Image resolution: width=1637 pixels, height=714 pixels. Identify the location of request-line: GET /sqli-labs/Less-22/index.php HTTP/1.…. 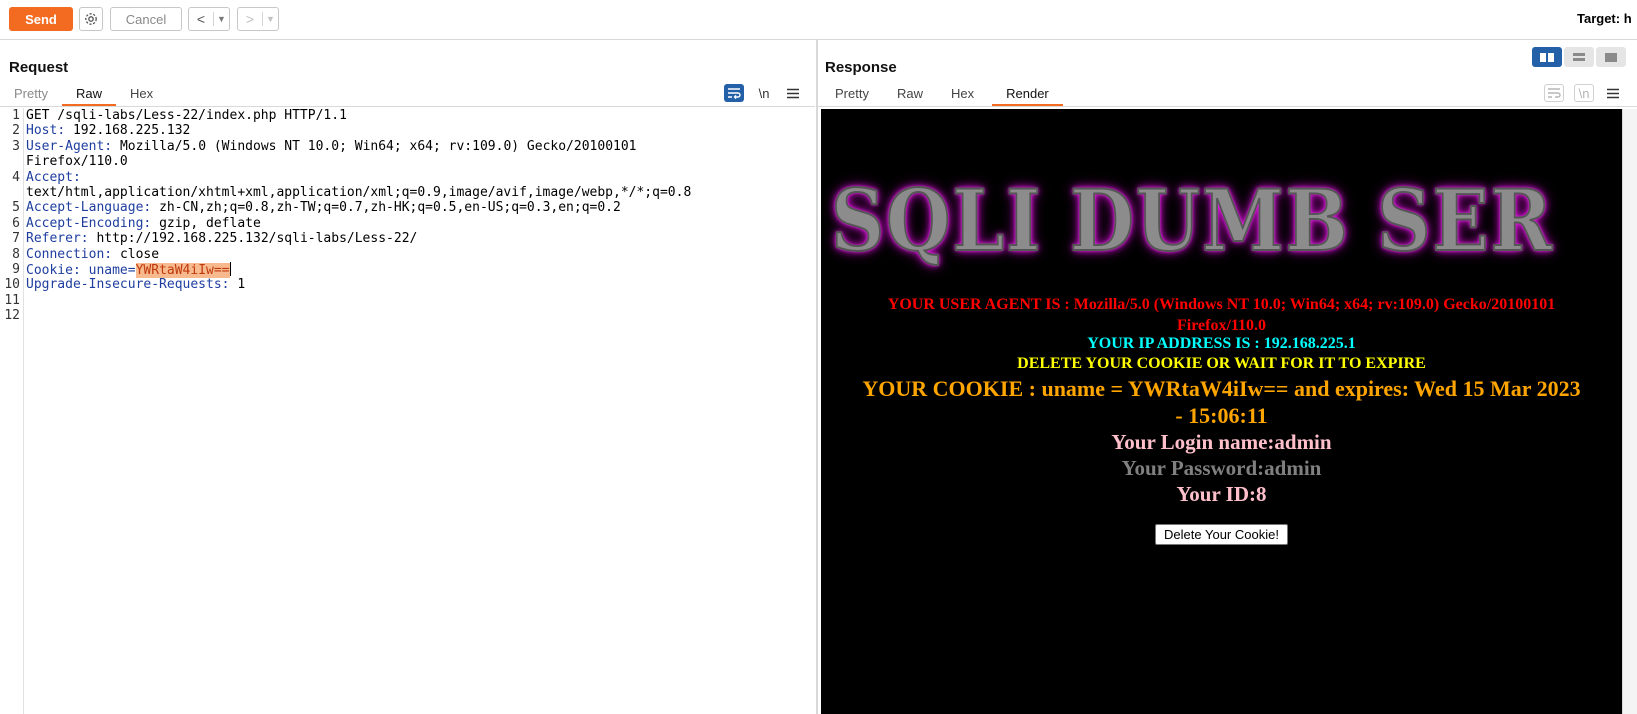
(186, 116).